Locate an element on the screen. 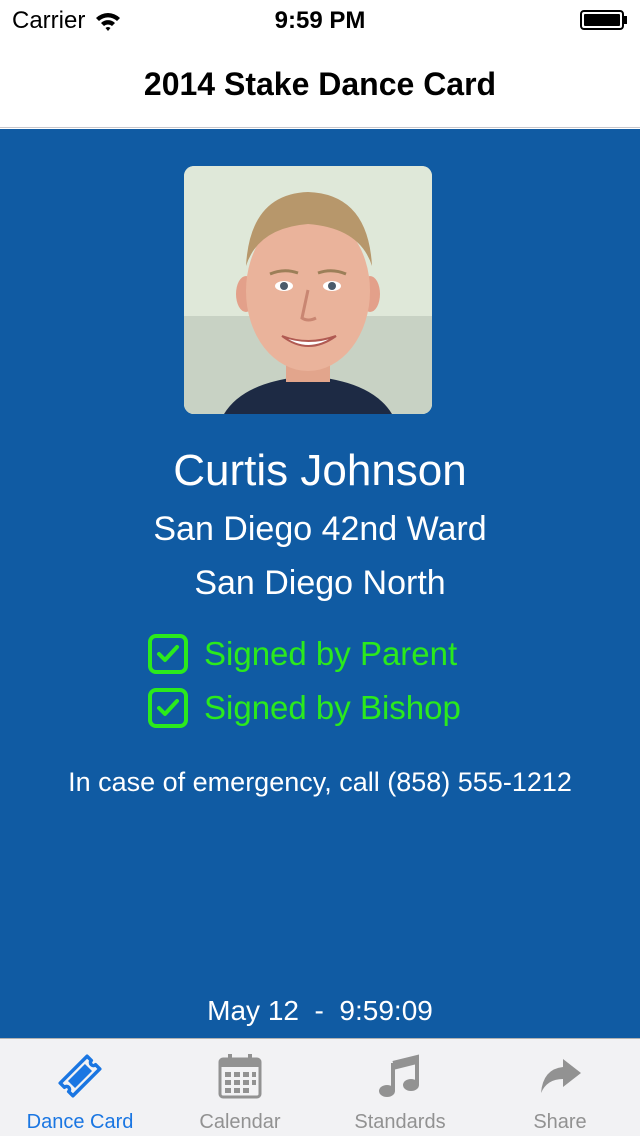  signed-by-bishop-row: Signed by Bishop is located at coordinates (304, 708).